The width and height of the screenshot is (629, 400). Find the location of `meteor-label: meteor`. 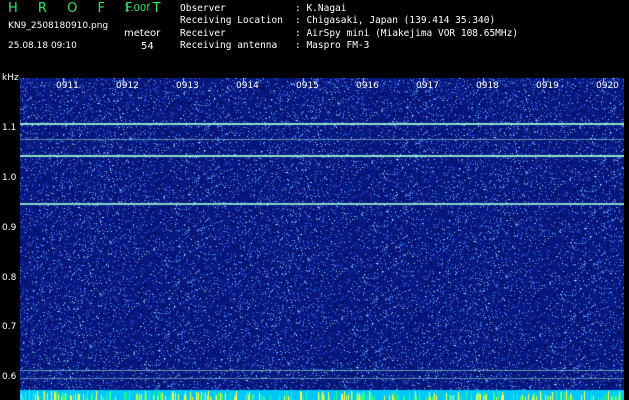

meteor-label: meteor is located at coordinates (142, 33).